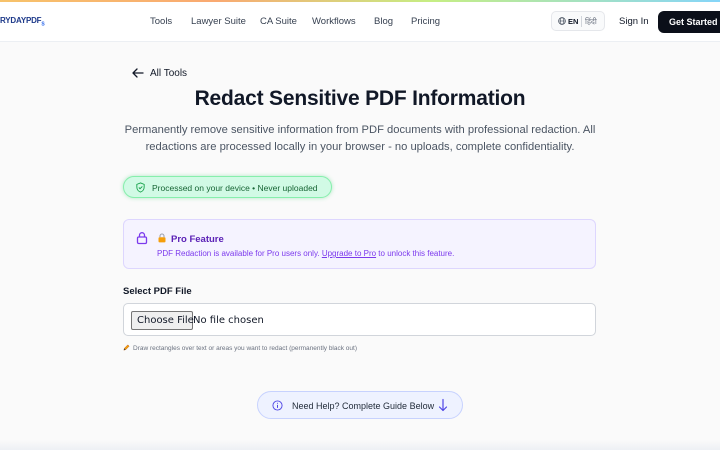 The width and height of the screenshot is (720, 450). I want to click on language-switcher: EN हिंदी, so click(578, 21).